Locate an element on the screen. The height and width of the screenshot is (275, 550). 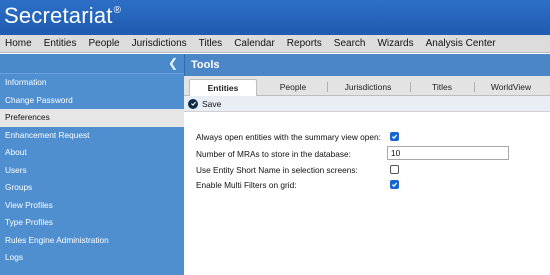
sidebar-item-type-profiles: Type Profiles is located at coordinates (92, 223).